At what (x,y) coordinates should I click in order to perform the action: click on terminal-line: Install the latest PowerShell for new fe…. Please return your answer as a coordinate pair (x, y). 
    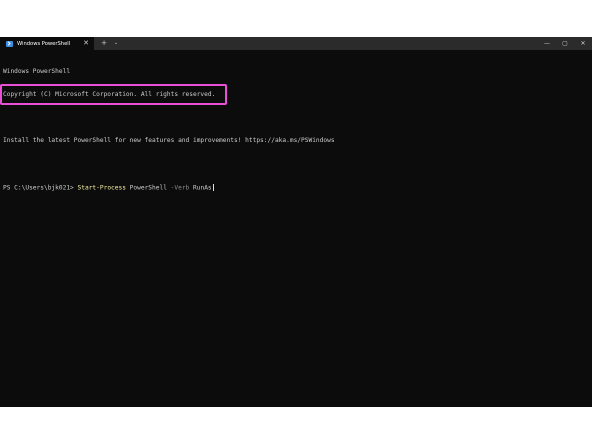
    Looking at the image, I should click on (169, 140).